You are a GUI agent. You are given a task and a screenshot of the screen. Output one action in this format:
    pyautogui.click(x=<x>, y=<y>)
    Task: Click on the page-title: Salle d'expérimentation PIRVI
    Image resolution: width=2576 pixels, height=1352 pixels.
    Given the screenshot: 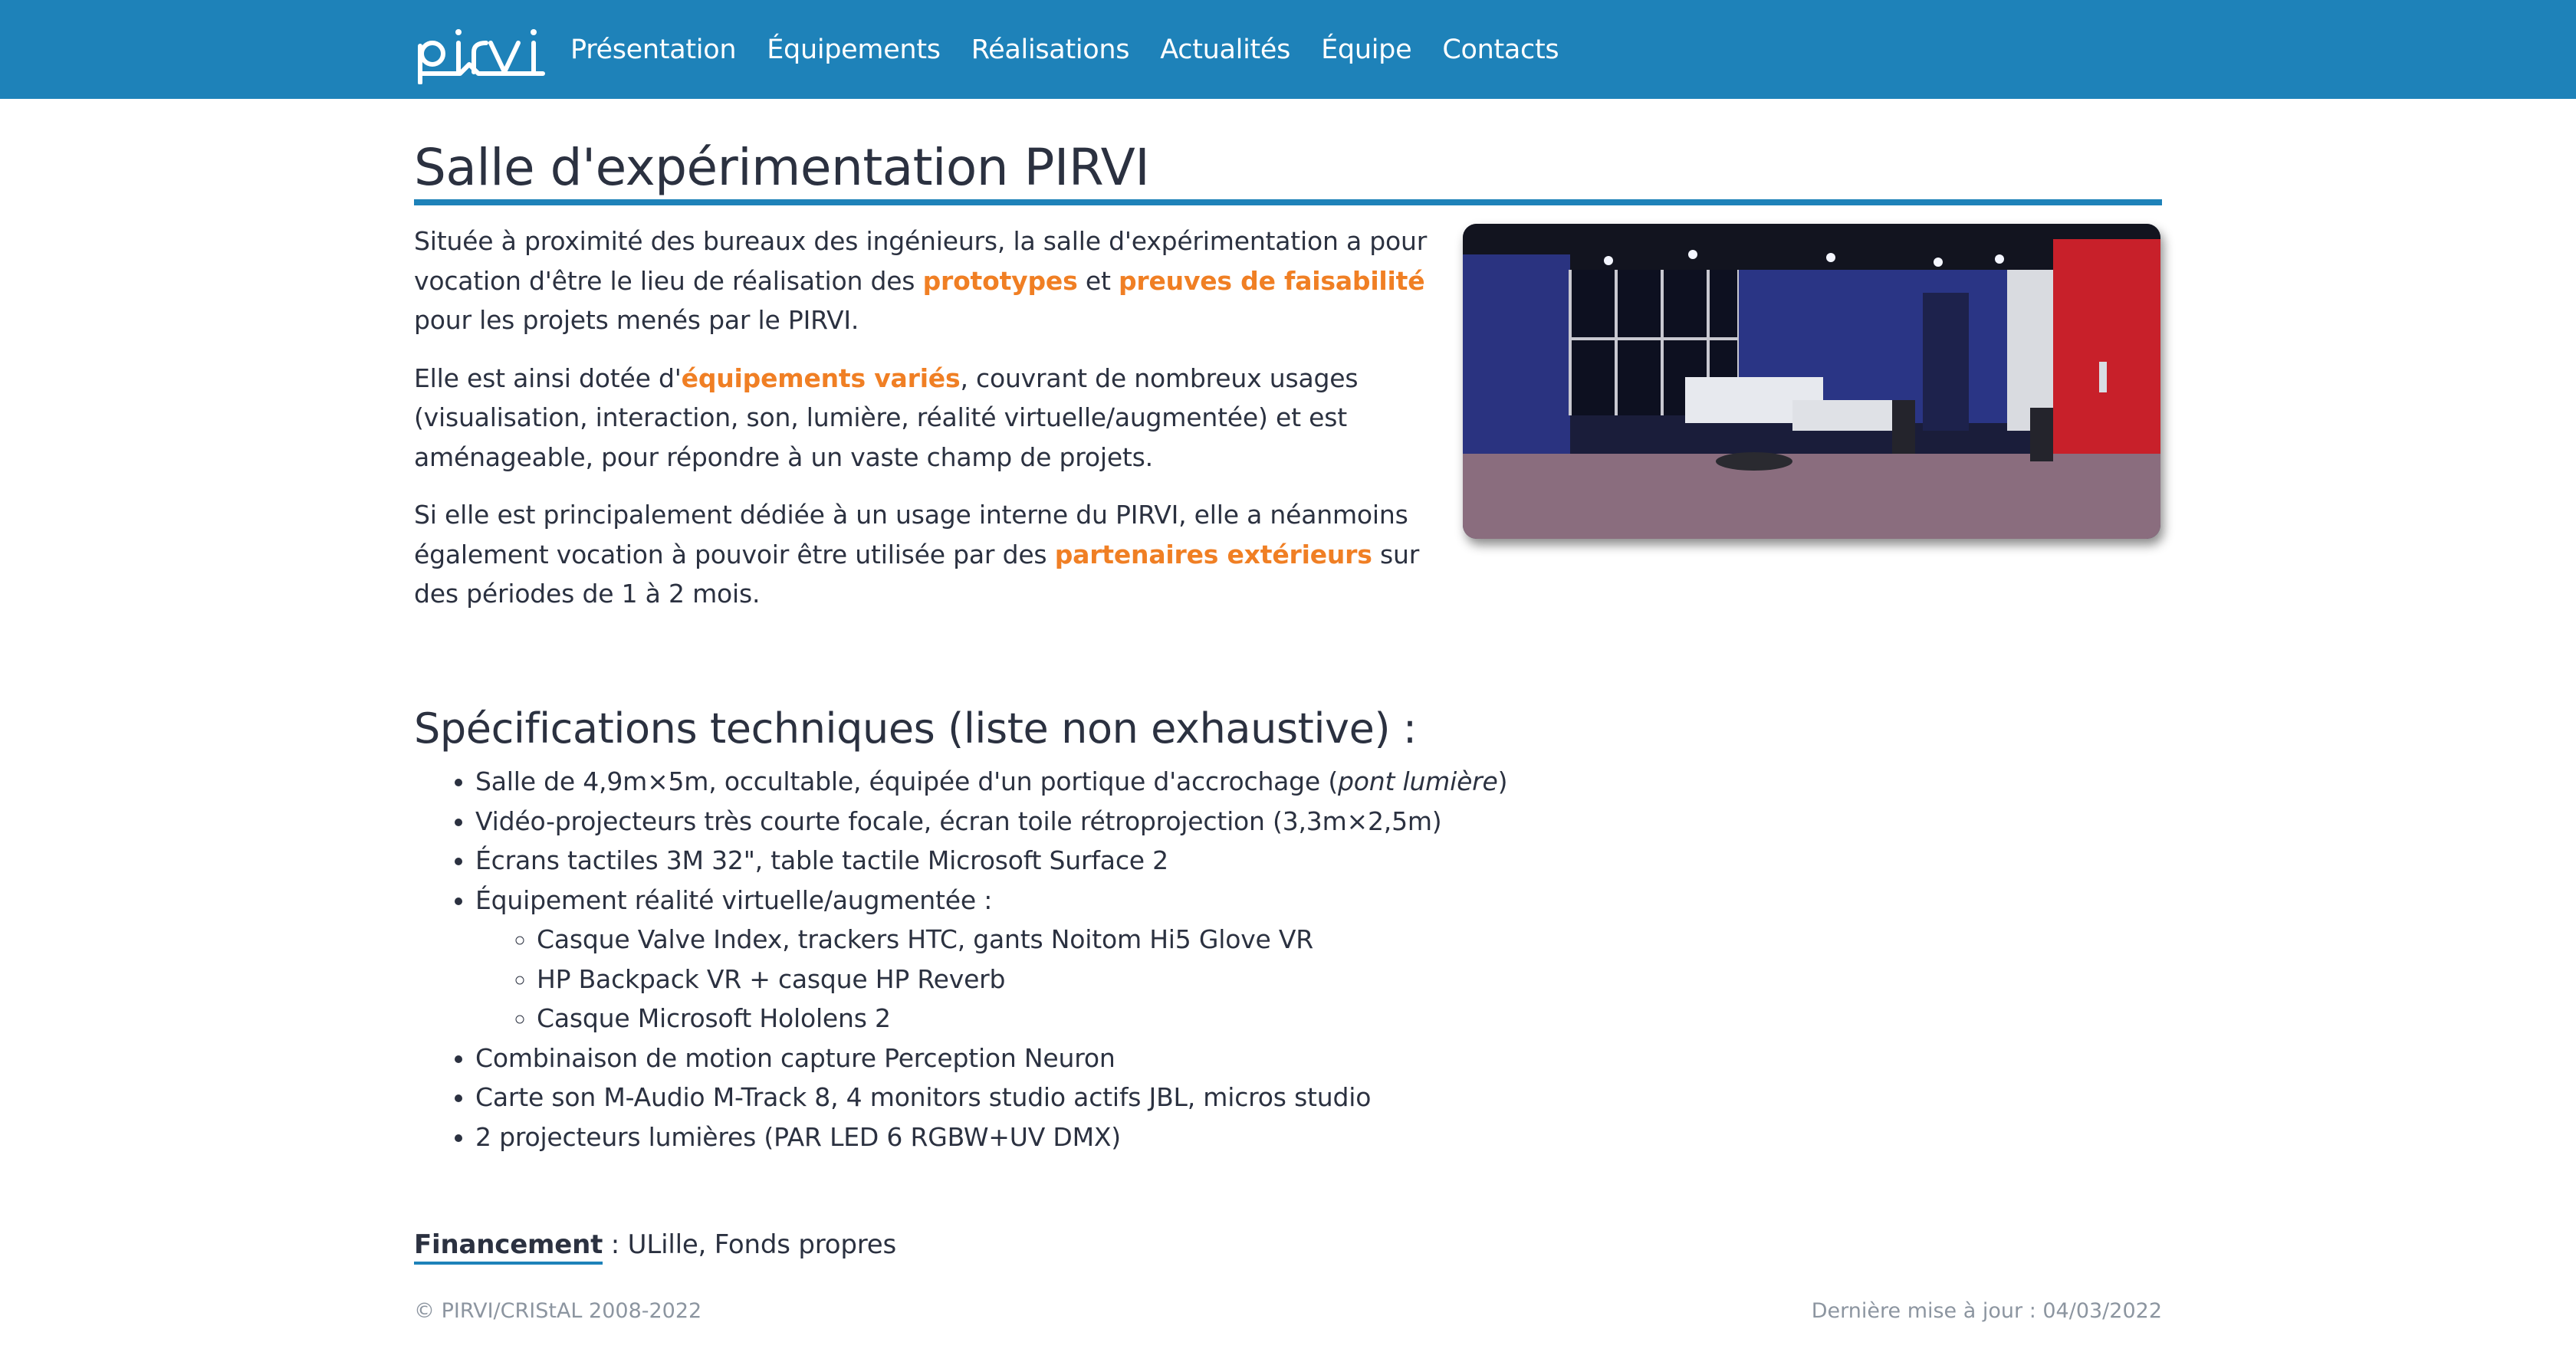 What is the action you would take?
    pyautogui.click(x=1288, y=171)
    